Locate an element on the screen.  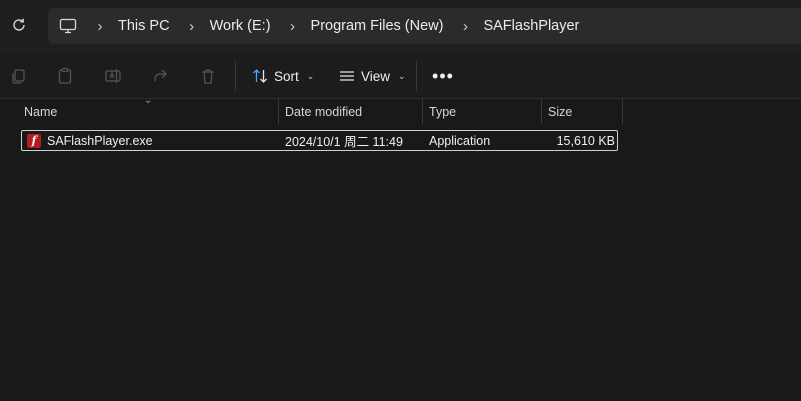
view-label: View is located at coordinates (376, 76).